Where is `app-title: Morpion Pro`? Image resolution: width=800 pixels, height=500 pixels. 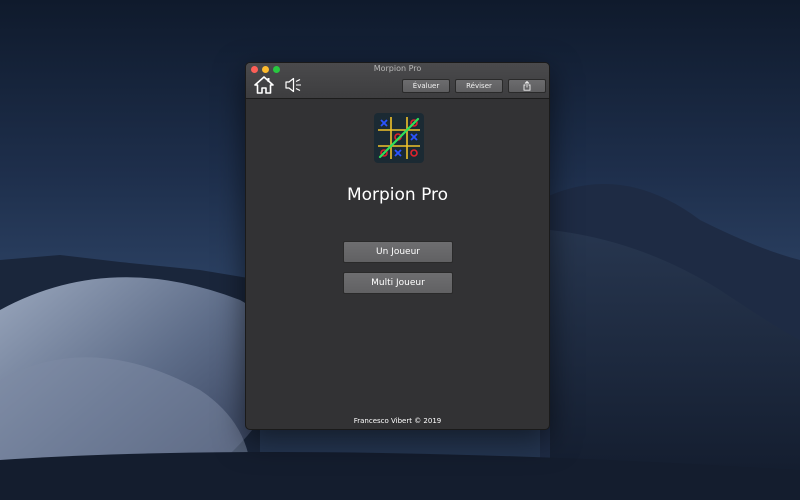 app-title: Morpion Pro is located at coordinates (397, 195).